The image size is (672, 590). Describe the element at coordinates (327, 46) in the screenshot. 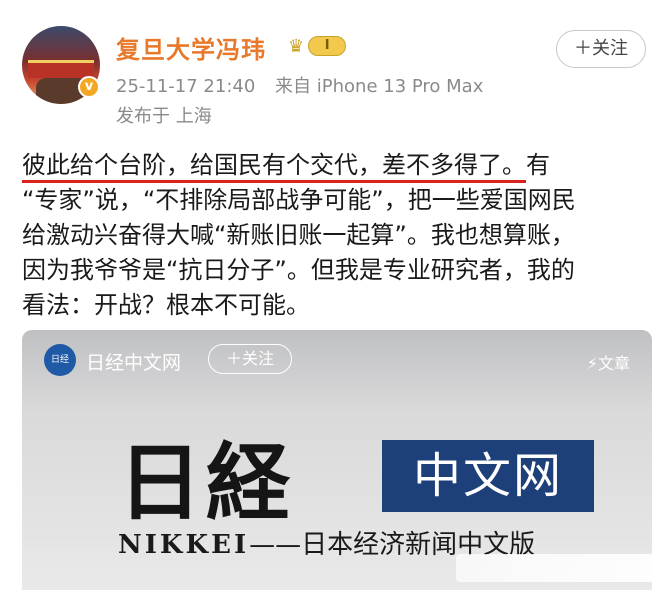

I see `level-label: I` at that location.